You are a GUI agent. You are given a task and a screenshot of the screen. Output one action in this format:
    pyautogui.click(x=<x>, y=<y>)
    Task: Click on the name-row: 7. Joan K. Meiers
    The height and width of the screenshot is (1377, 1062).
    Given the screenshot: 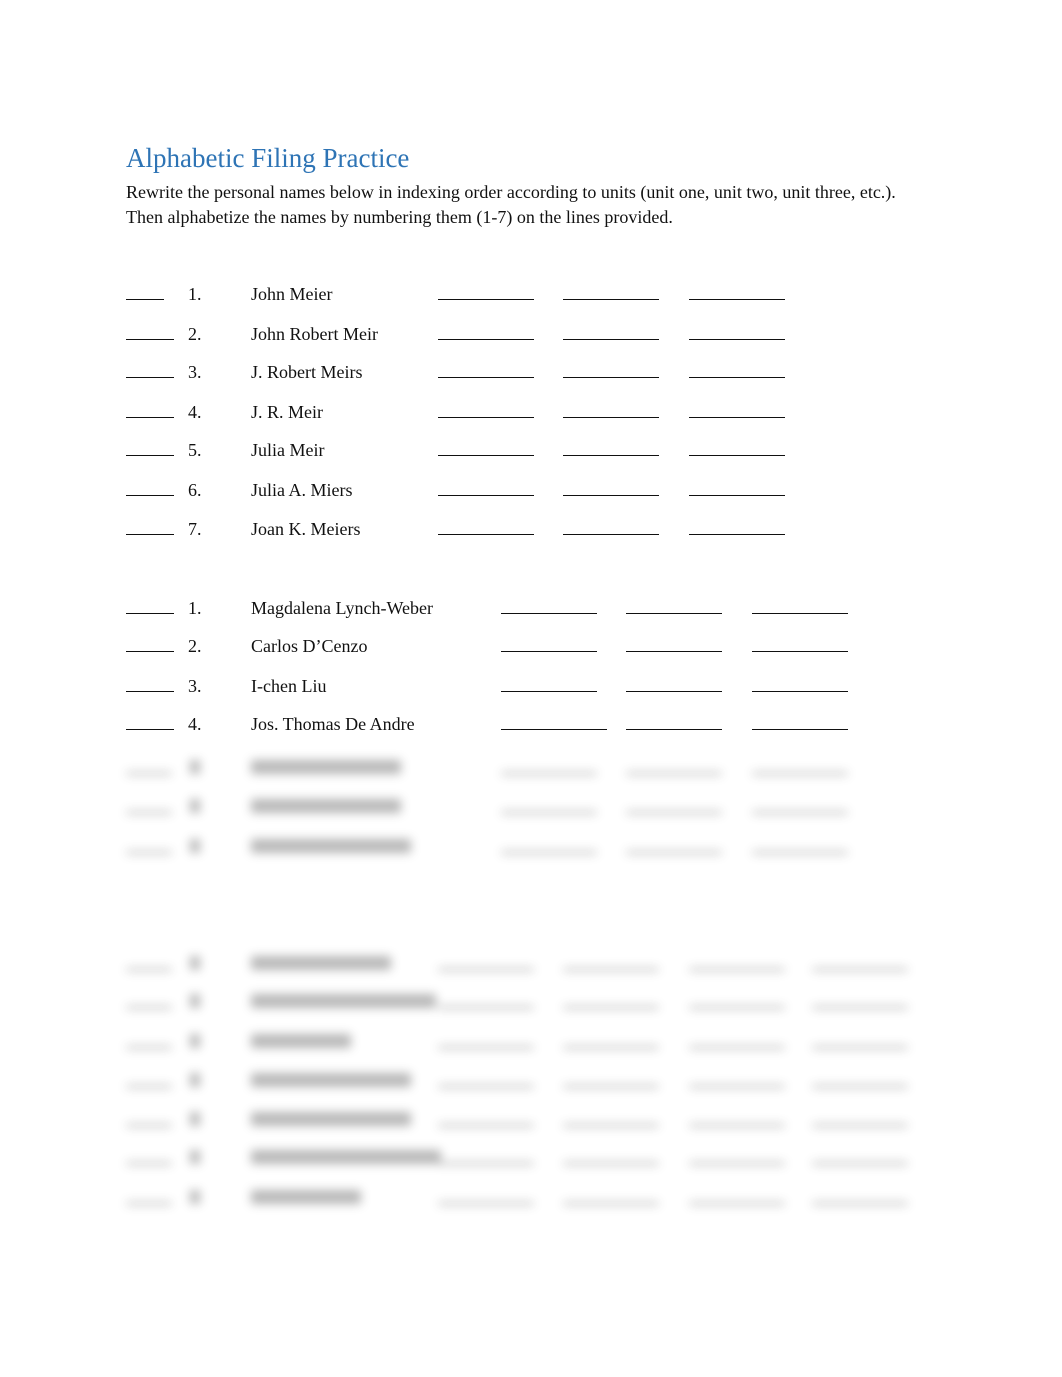 What is the action you would take?
    pyautogui.click(x=531, y=531)
    